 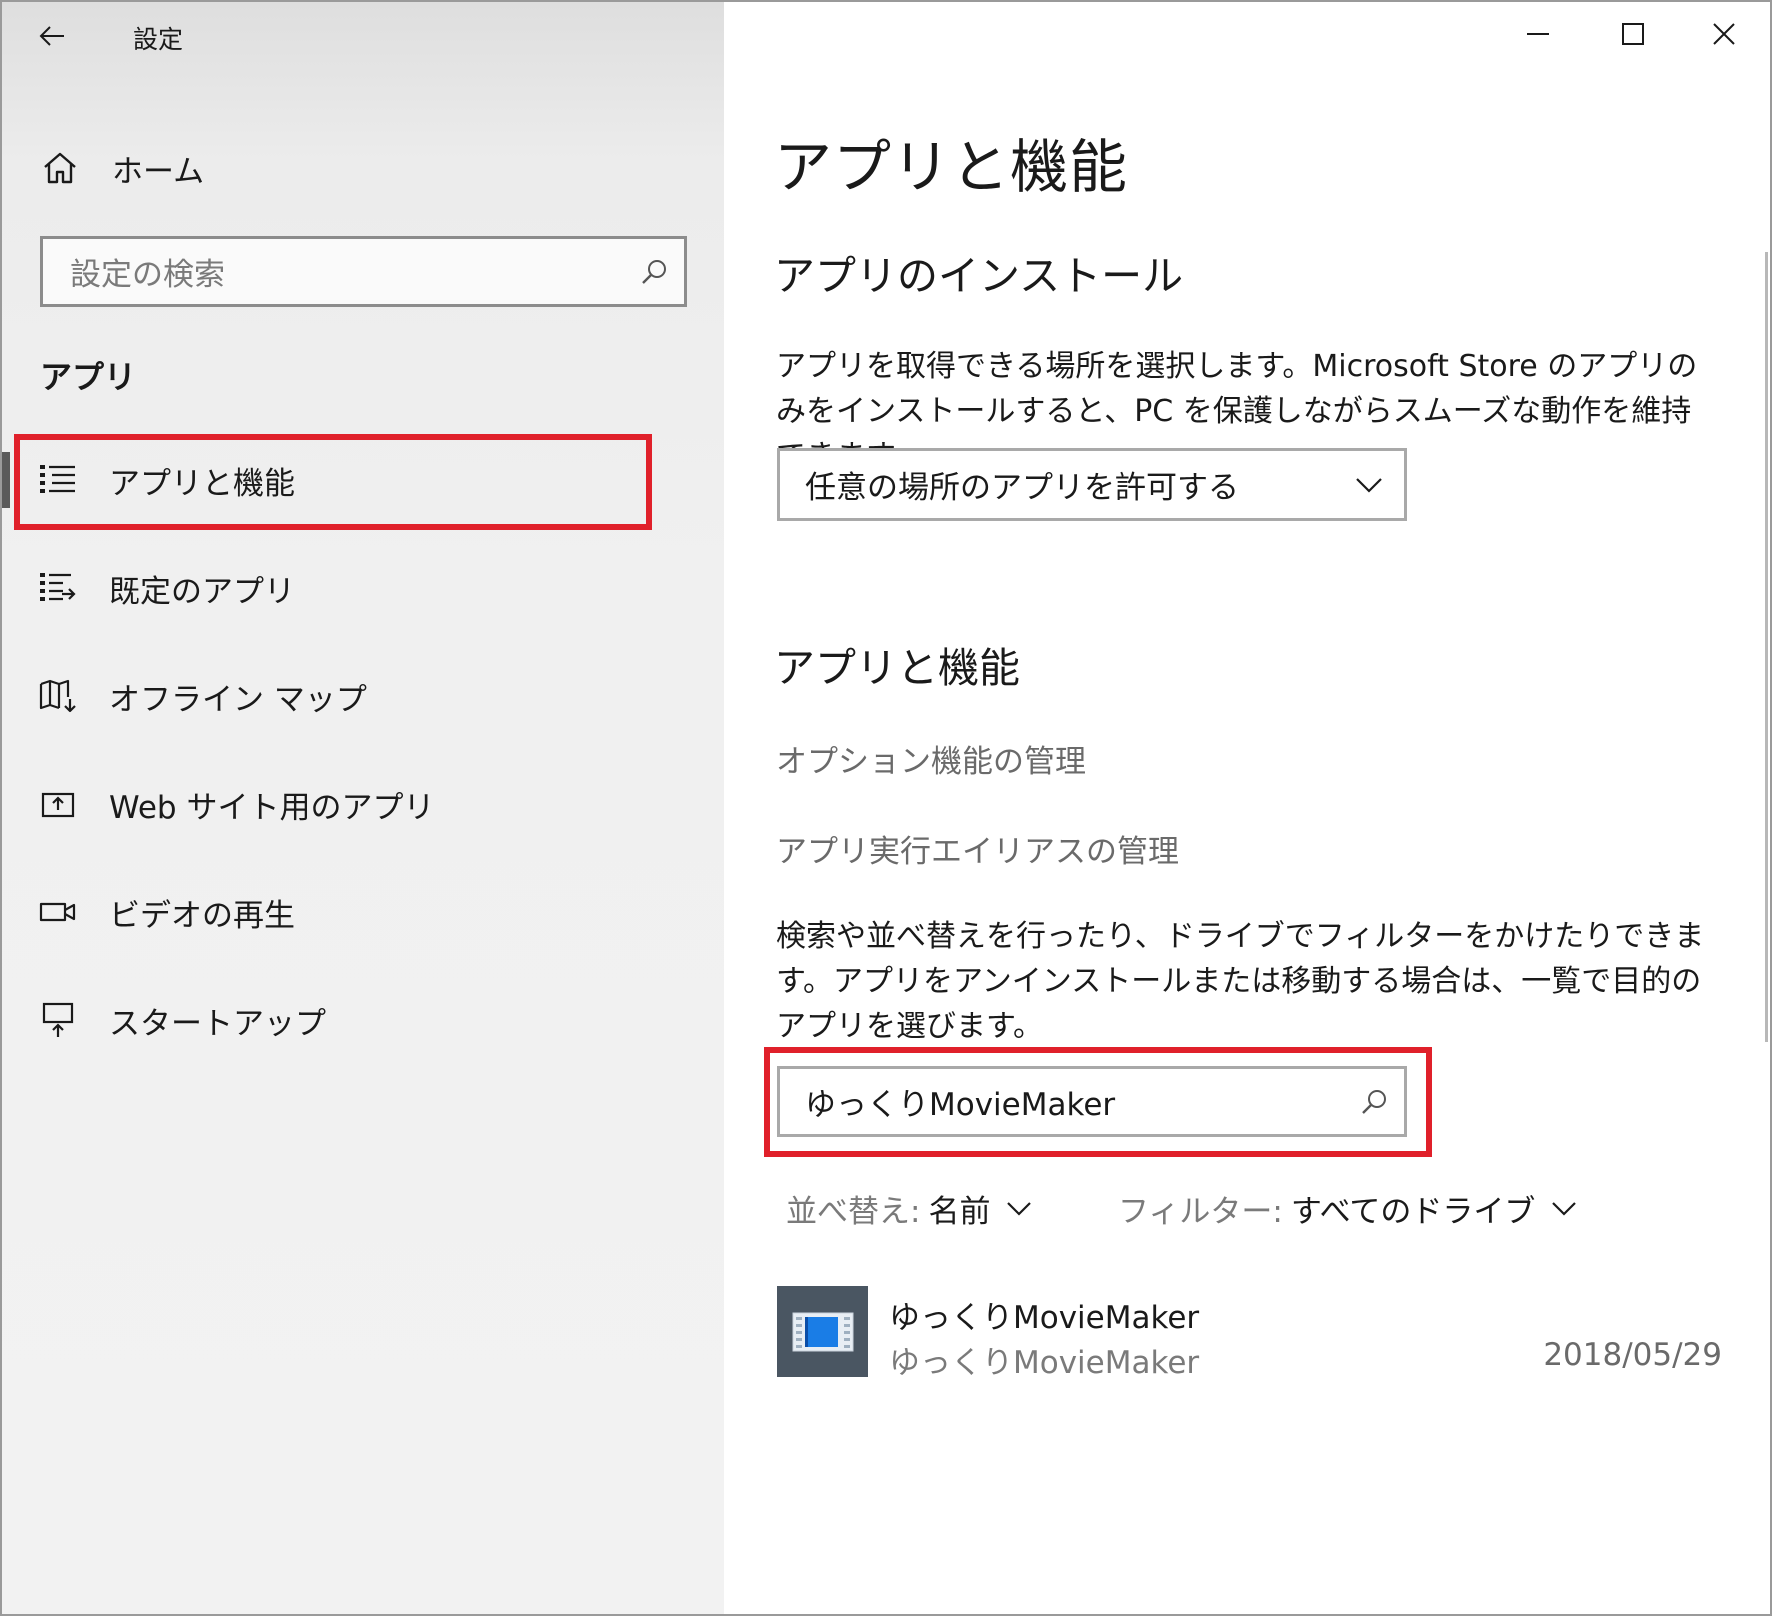 What do you see at coordinates (363, 912) in the screenshot?
I see `sidebar-item-video-playback: ビデオの再生` at bounding box center [363, 912].